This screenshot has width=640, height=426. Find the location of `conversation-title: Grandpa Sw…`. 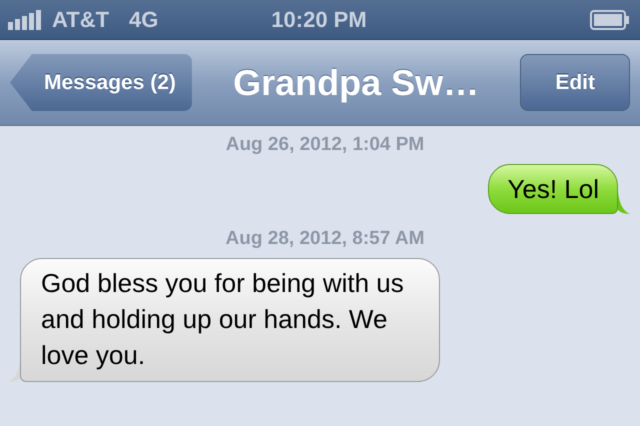

conversation-title: Grandpa Sw… is located at coordinates (356, 83).